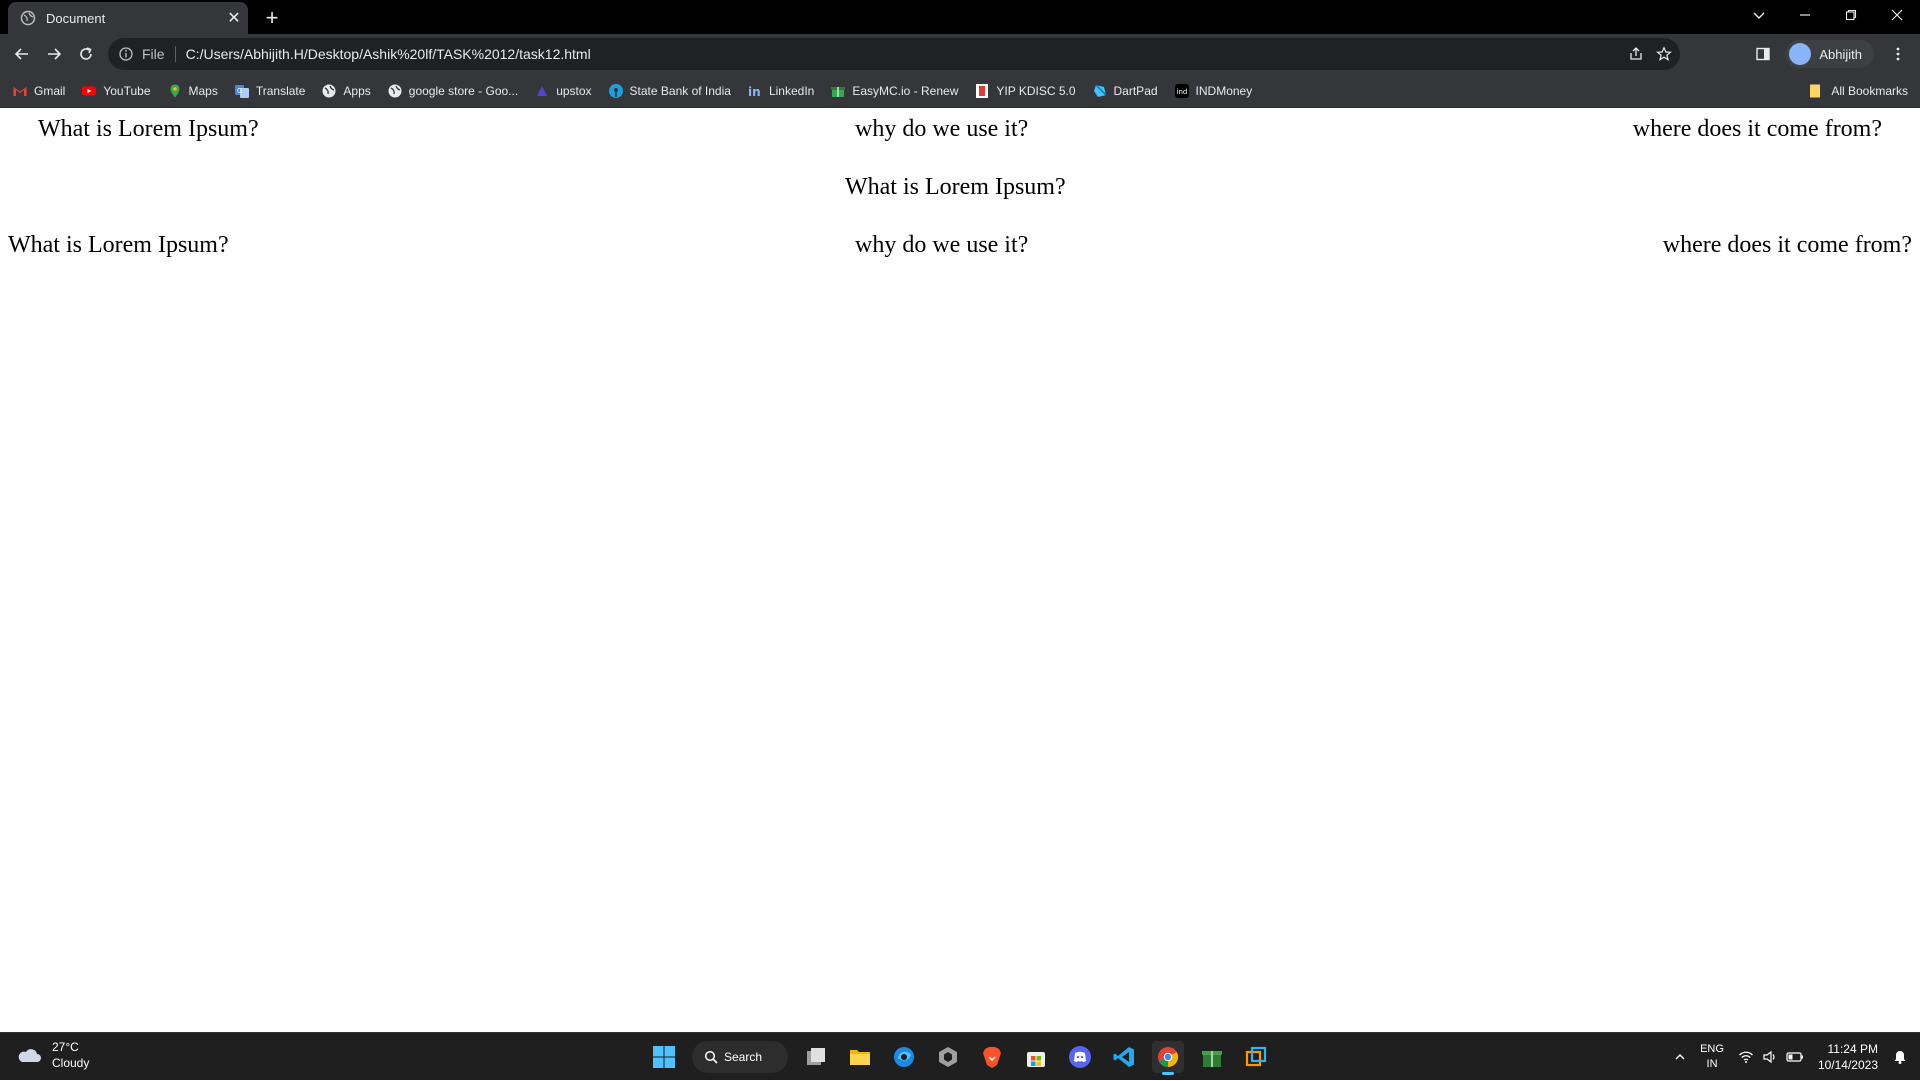 The height and width of the screenshot is (1081, 1920). I want to click on back-button, so click(22, 54).